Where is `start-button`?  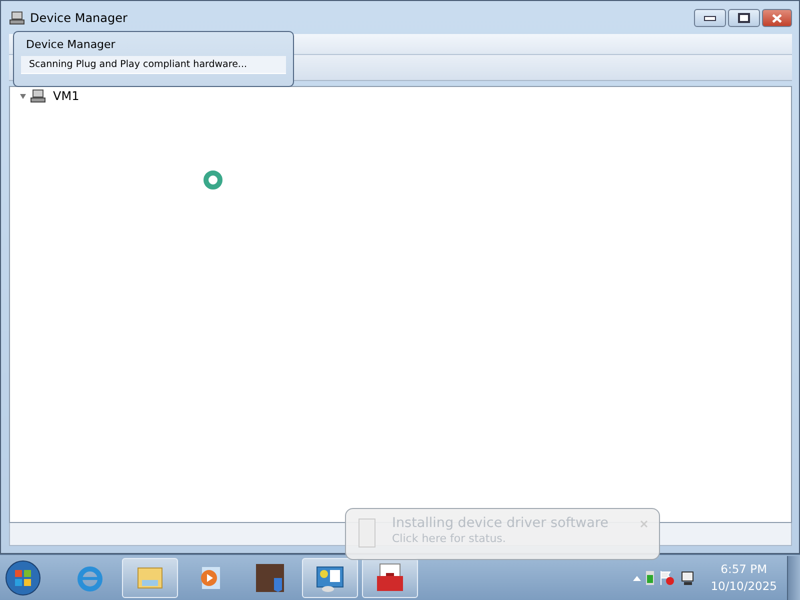
start-button is located at coordinates (23, 577).